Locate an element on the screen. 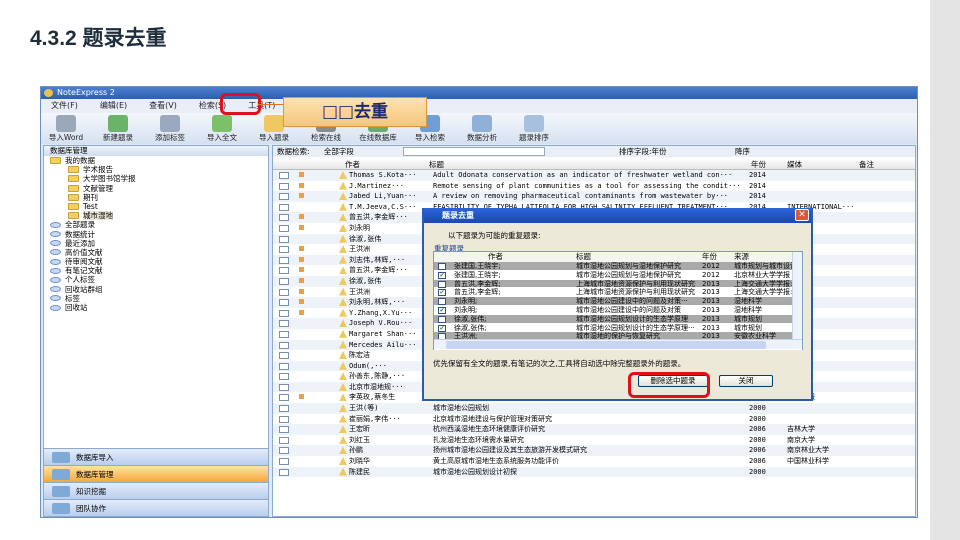  toolbar-label: 新建题录 is located at coordinates (118, 137).